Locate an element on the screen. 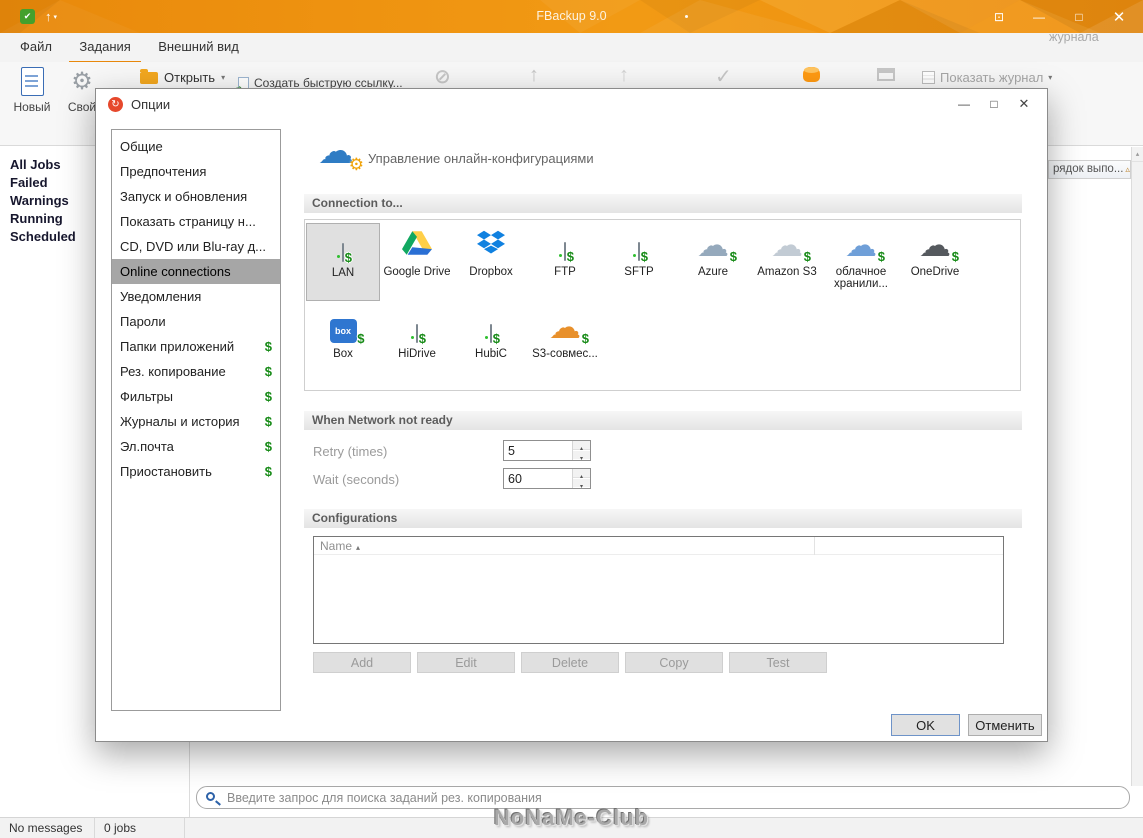 The image size is (1143, 838). show-log-partial-label: журнала is located at coordinates (1074, 37).